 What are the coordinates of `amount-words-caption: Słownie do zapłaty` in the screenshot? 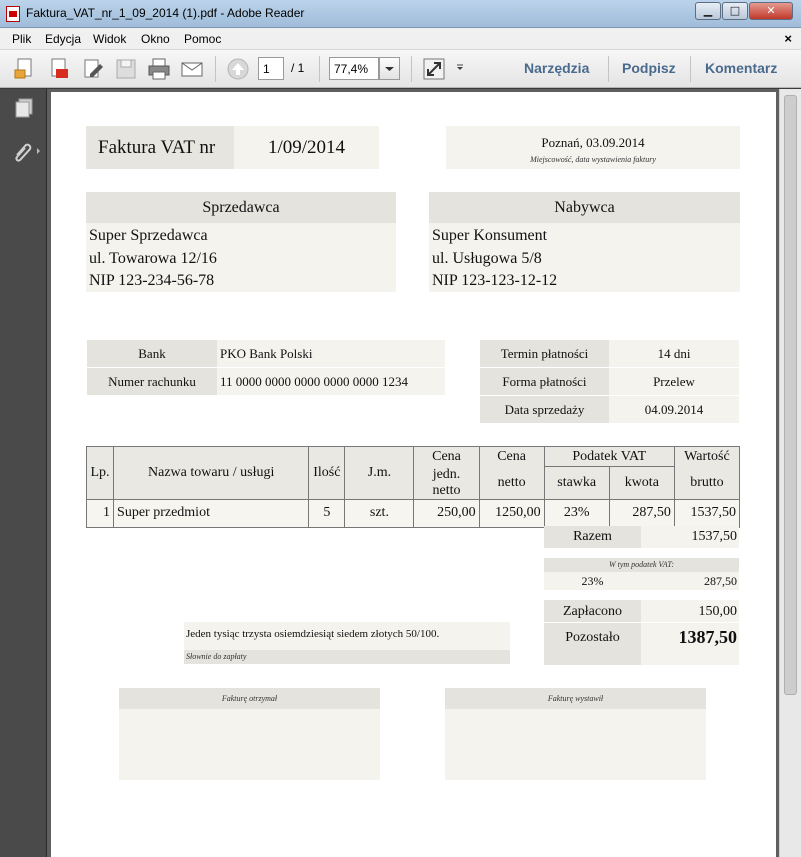 It's located at (216, 656).